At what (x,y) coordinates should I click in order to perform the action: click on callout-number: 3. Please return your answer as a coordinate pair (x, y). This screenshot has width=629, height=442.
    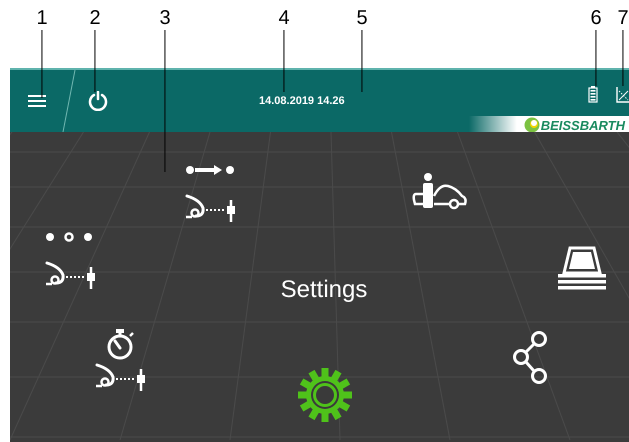
    Looking at the image, I should click on (165, 18).